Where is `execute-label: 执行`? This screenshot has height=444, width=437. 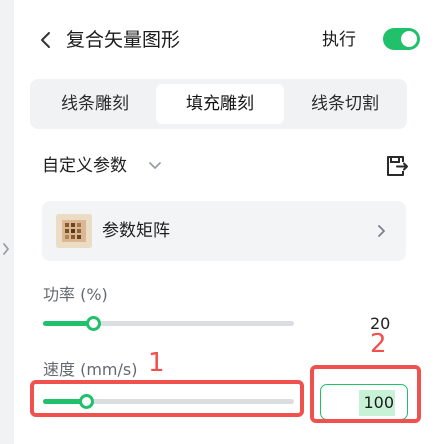
execute-label: 执行 is located at coordinates (339, 40).